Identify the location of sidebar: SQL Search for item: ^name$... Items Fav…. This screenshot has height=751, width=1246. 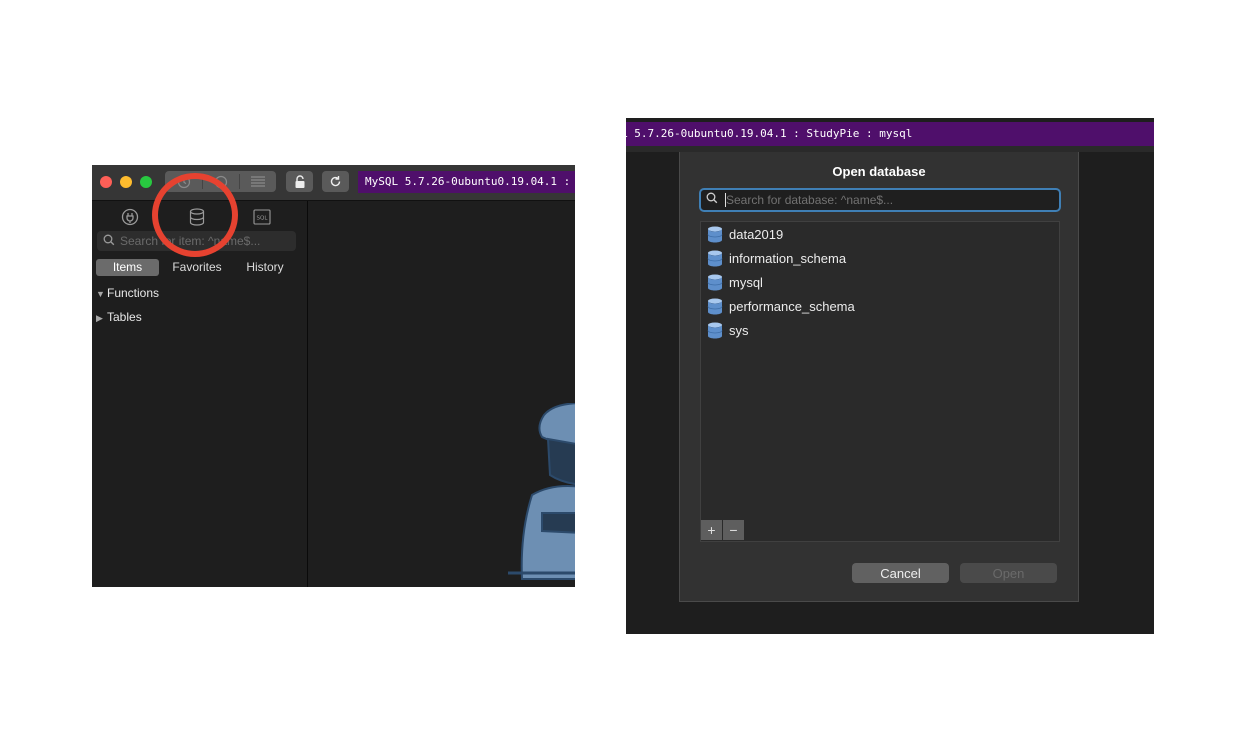
(200, 394).